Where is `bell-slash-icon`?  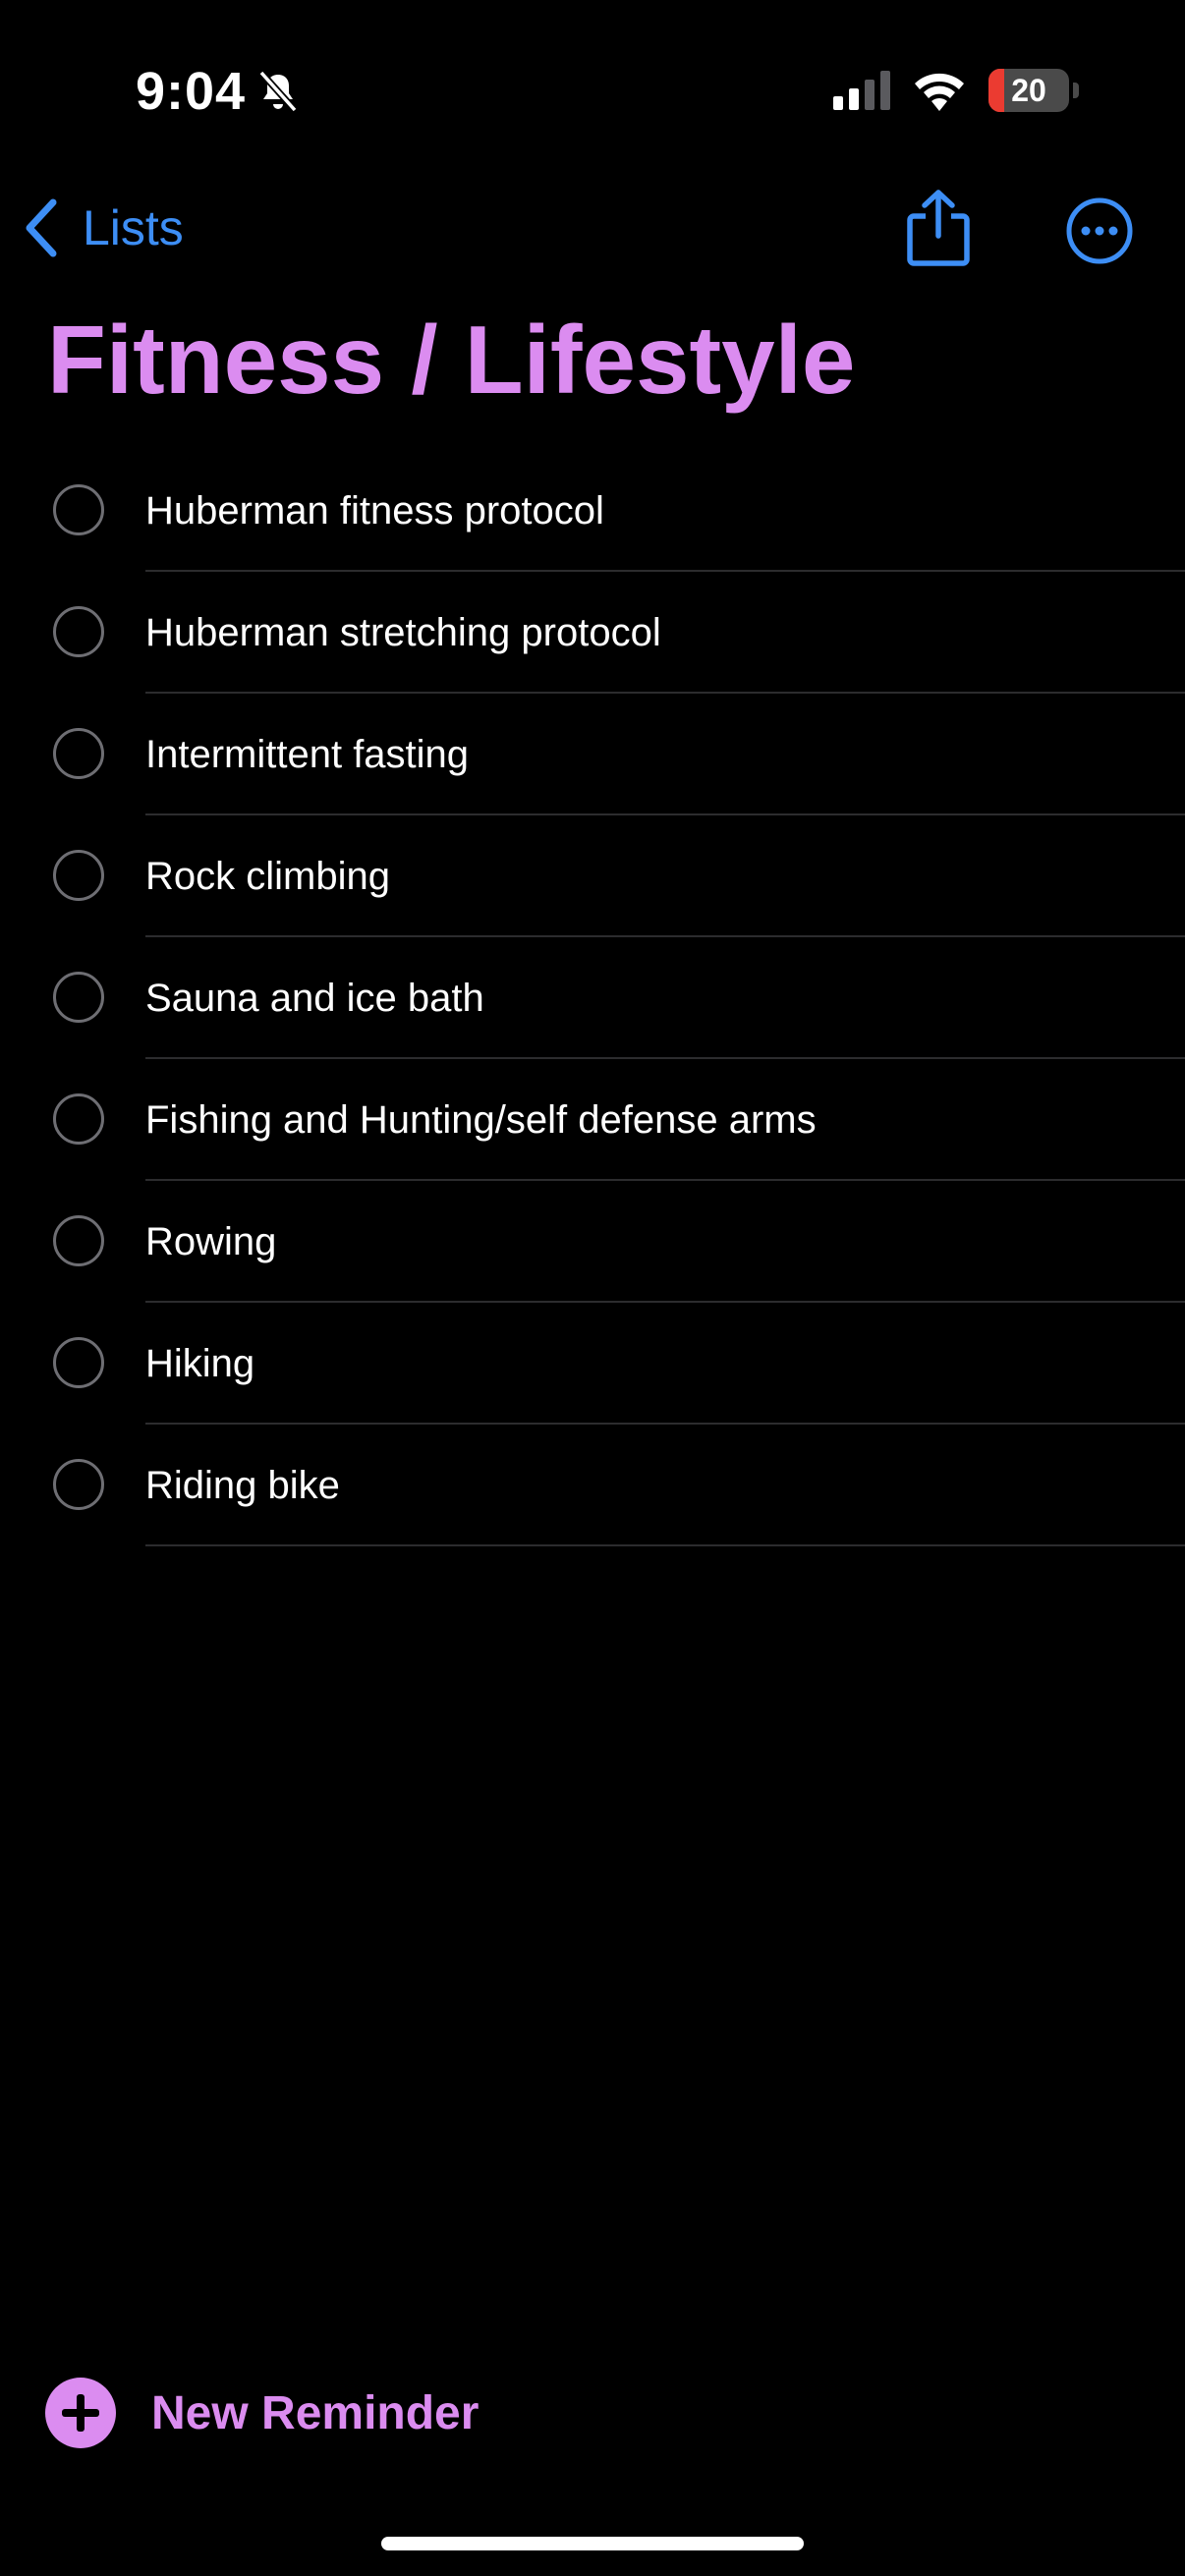
bell-slash-icon is located at coordinates (278, 91).